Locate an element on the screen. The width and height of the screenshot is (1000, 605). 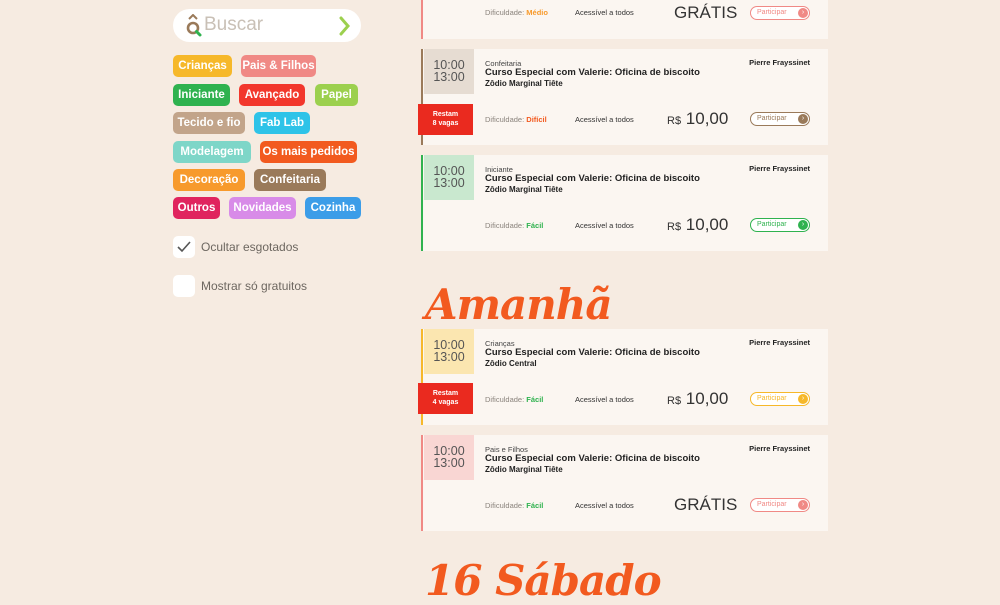
search-box is located at coordinates (267, 25).